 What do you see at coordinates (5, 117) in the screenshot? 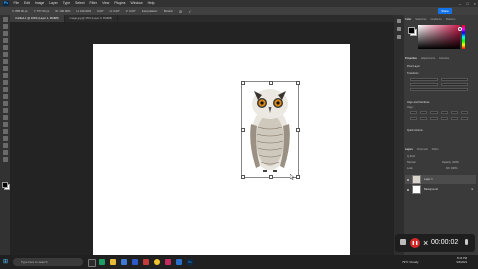
I see `dodge-tool-icon` at bounding box center [5, 117].